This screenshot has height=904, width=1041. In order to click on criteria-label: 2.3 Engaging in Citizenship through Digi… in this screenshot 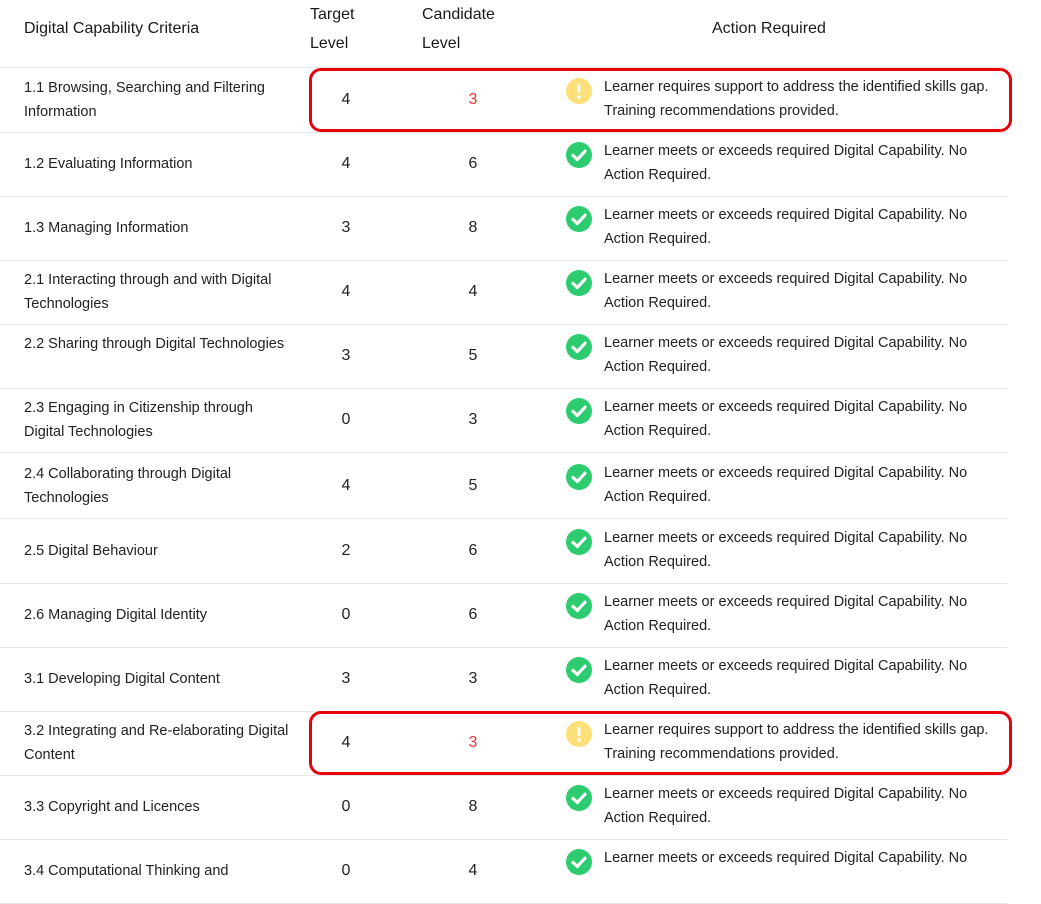, I will do `click(138, 420)`.